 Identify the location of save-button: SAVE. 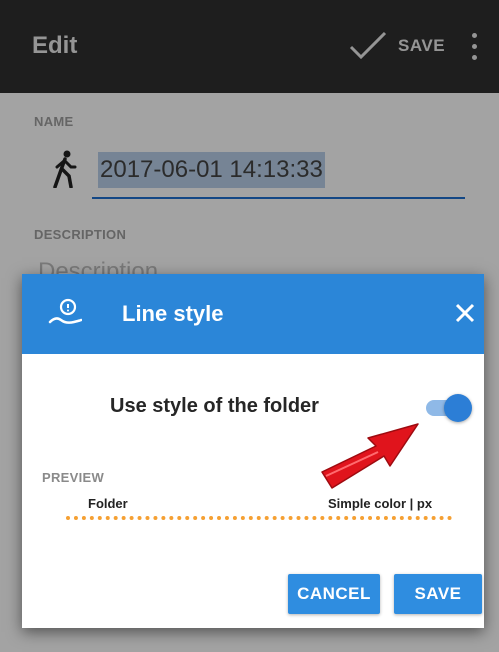
(438, 594).